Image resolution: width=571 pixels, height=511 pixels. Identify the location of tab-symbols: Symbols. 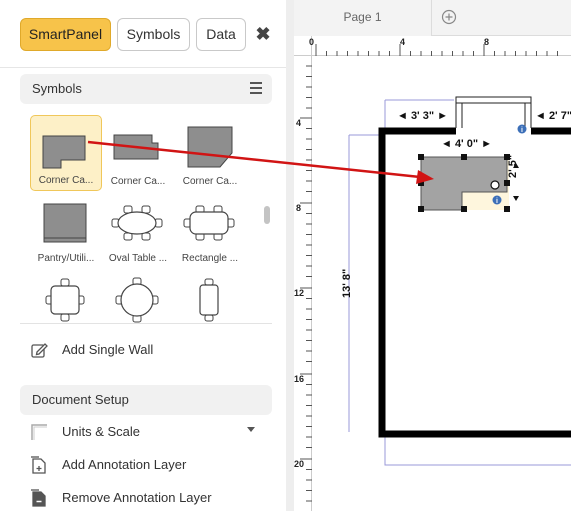
(153, 34).